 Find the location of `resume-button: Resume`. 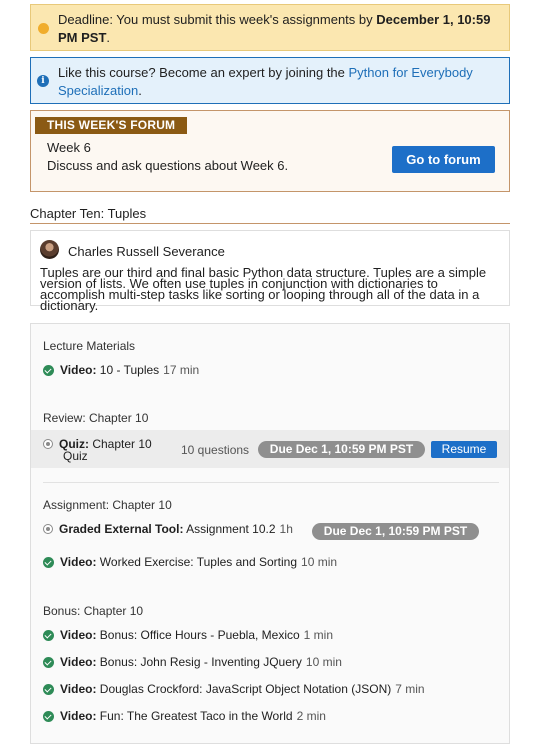

resume-button: Resume is located at coordinates (464, 449).